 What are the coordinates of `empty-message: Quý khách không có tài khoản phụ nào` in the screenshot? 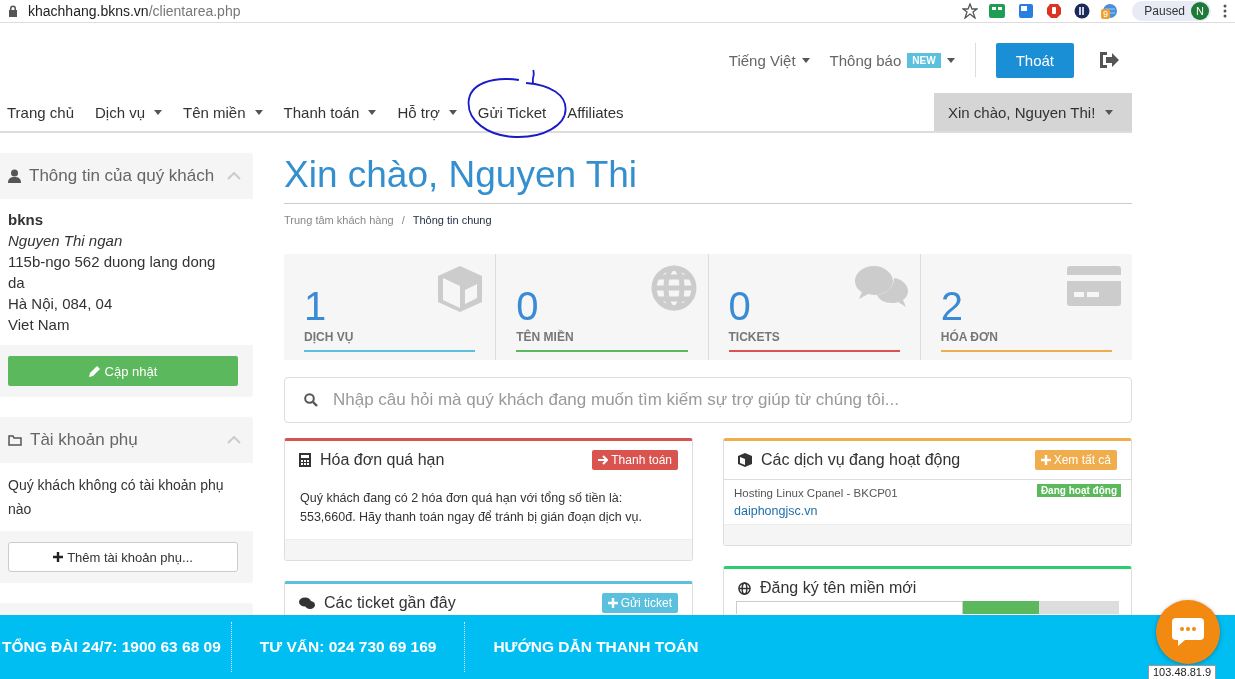 It's located at (126, 497).